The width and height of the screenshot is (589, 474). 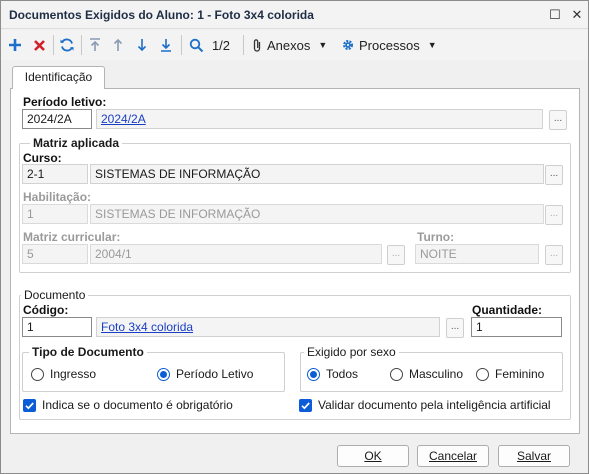 What do you see at coordinates (268, 327) in the screenshot?
I see `documento-name-field: Foto 3x4 colorida` at bounding box center [268, 327].